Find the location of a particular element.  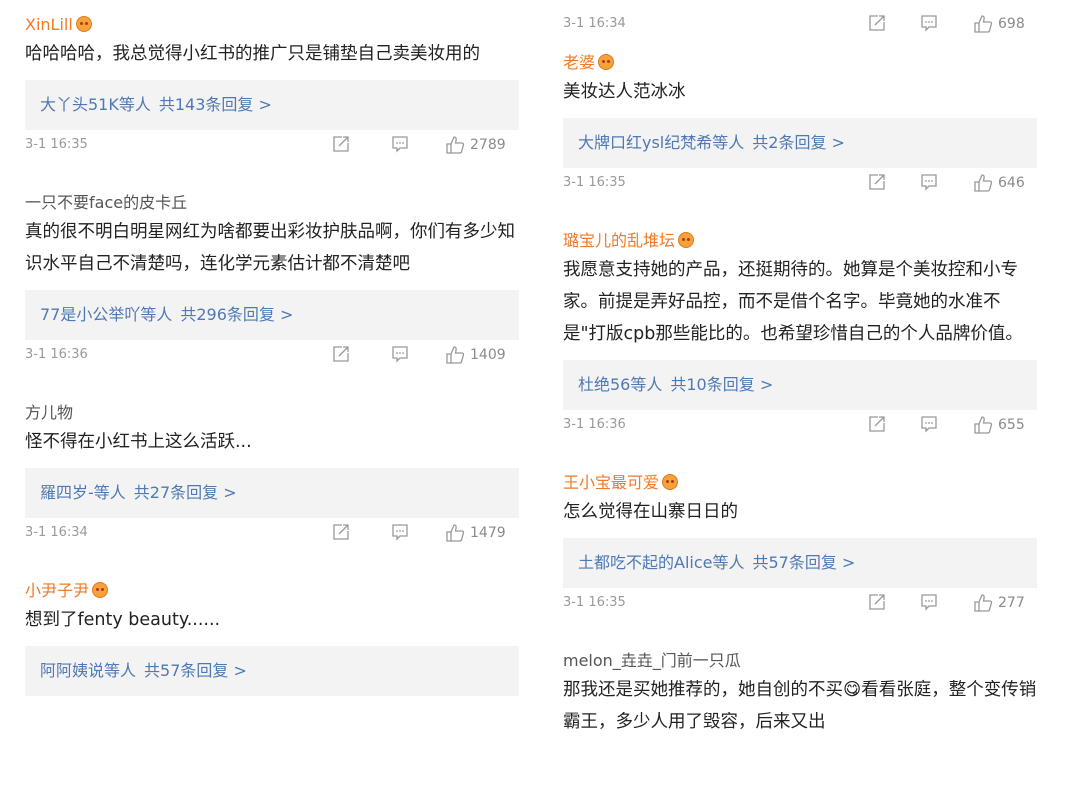

comment-text: 美妆达人范冰冰 is located at coordinates (624, 92).